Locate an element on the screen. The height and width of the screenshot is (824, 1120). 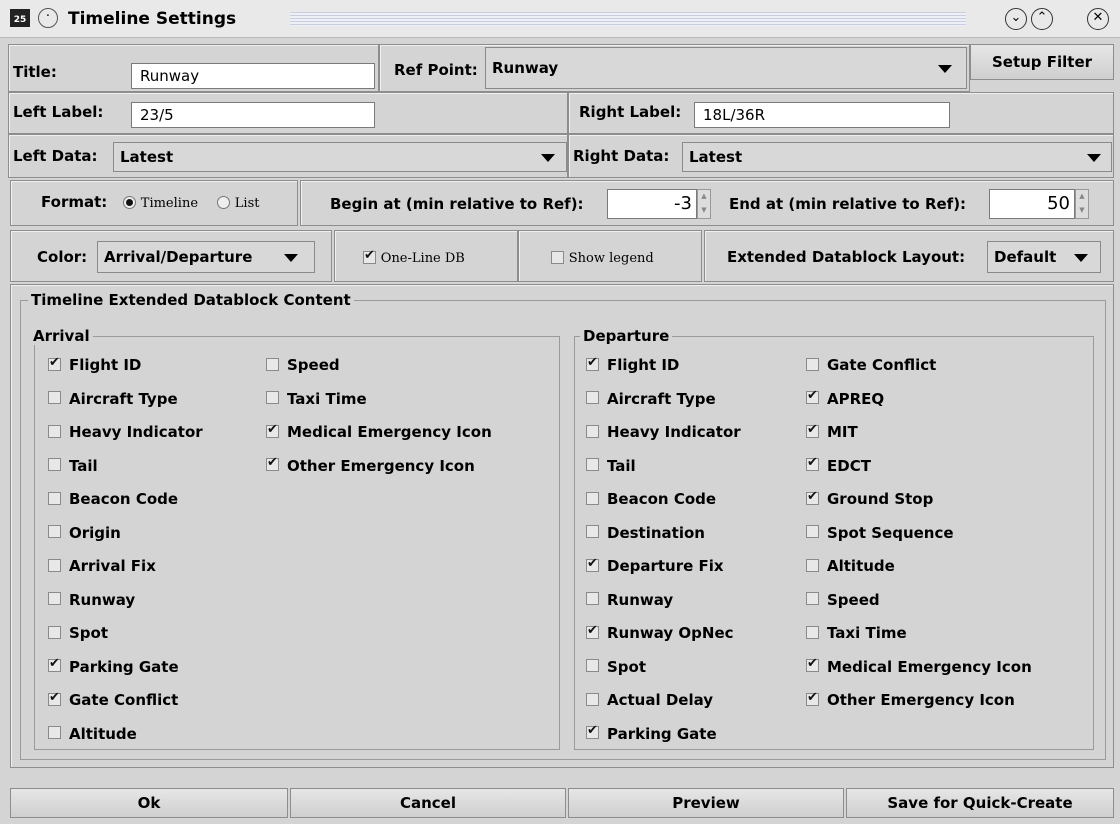
color-panel: Color: Arrival/Departure is located at coordinates (171, 256).